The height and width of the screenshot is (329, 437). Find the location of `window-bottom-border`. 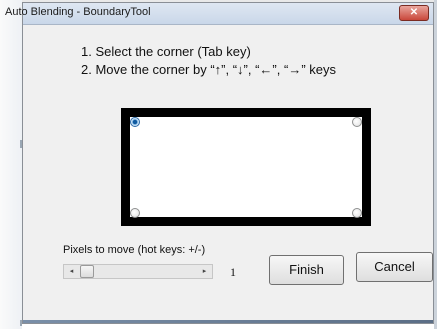

window-bottom-border is located at coordinates (228, 321).